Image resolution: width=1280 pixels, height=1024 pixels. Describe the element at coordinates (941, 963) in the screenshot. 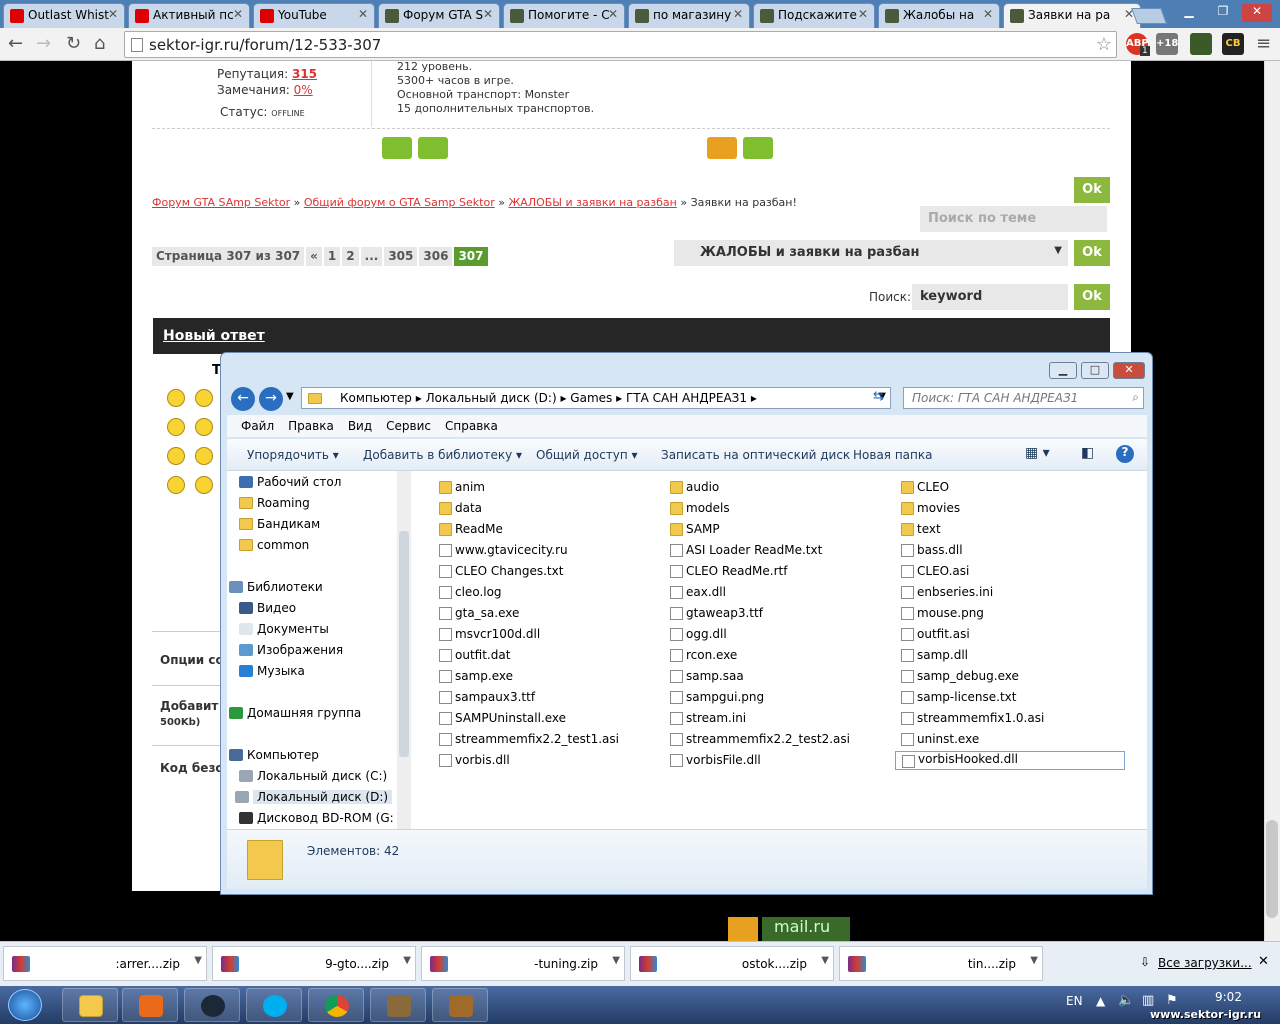

I see `download-item: tin....zip ▼` at that location.